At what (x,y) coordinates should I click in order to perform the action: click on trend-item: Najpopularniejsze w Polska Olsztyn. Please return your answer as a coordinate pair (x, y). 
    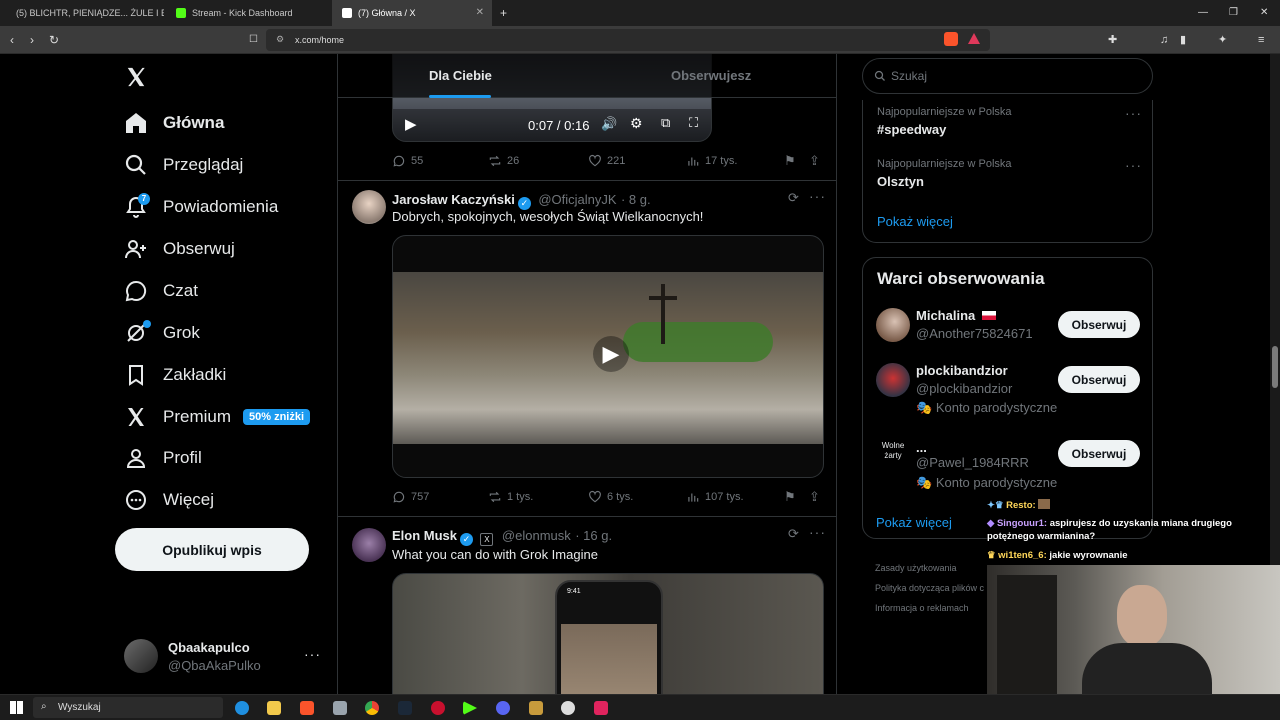
    Looking at the image, I should click on (944, 173).